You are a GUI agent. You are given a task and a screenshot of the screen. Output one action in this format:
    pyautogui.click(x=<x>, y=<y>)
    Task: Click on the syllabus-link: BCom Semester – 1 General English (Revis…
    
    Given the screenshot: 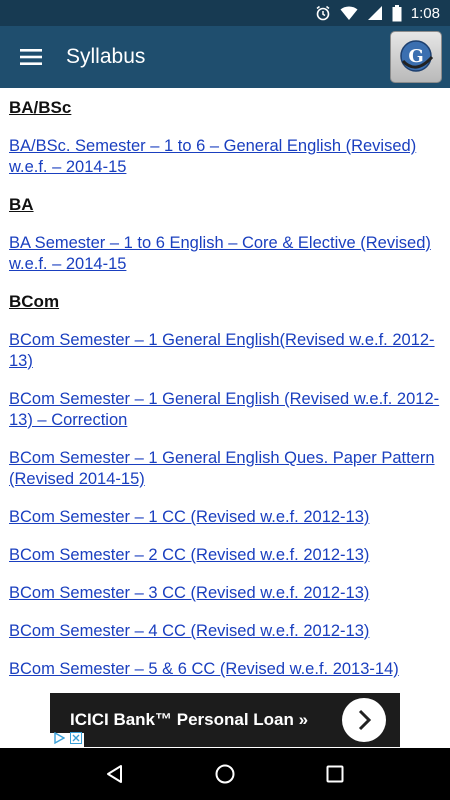 What is the action you would take?
    pyautogui.click(x=225, y=410)
    